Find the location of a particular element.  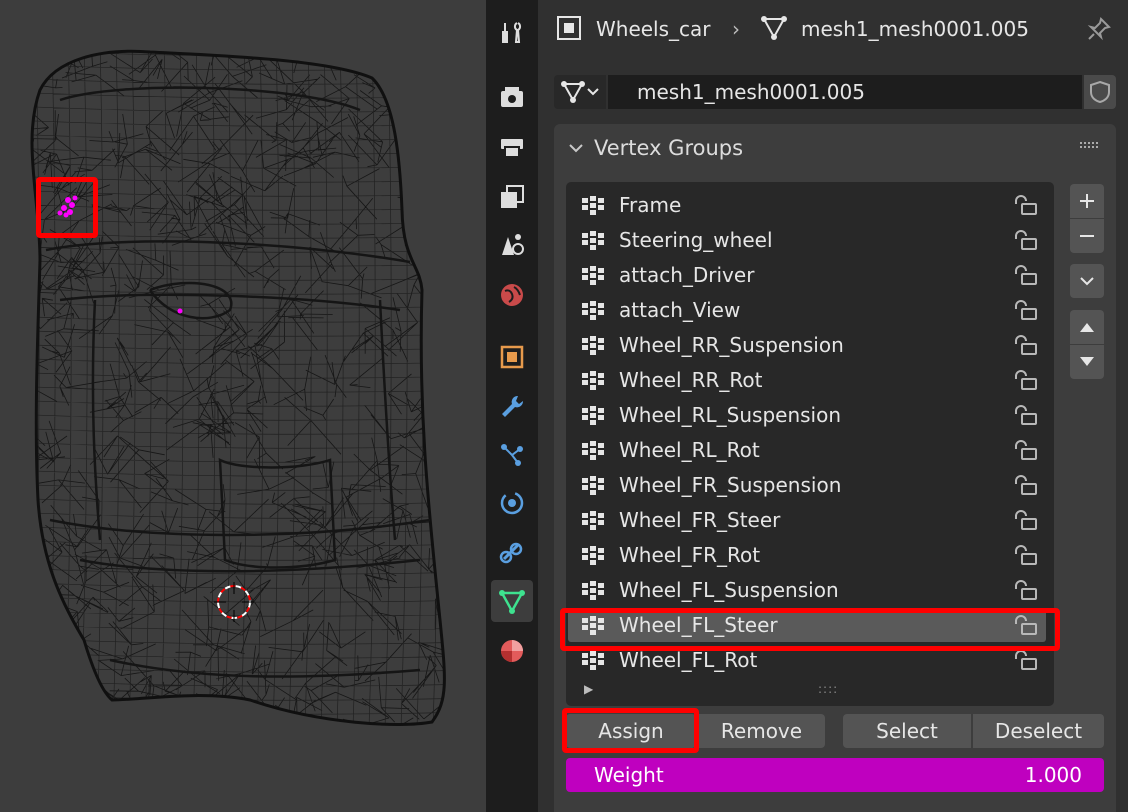

vertex-group-row: Frame is located at coordinates (807, 205).